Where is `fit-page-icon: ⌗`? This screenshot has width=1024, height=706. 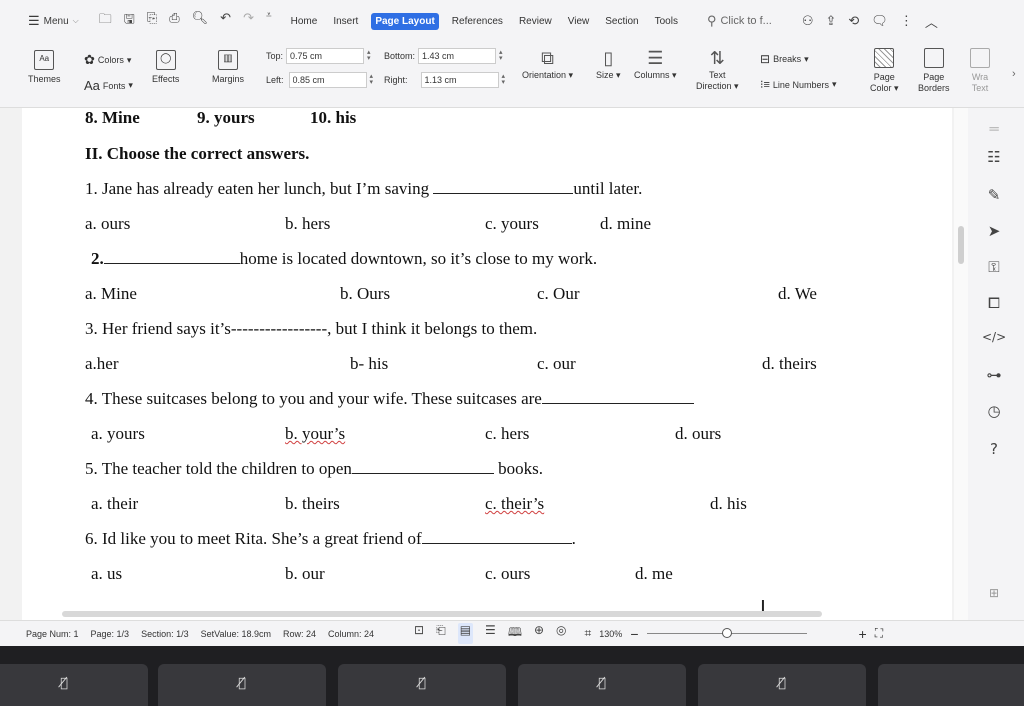
fit-page-icon: ⌗ is located at coordinates (588, 633).